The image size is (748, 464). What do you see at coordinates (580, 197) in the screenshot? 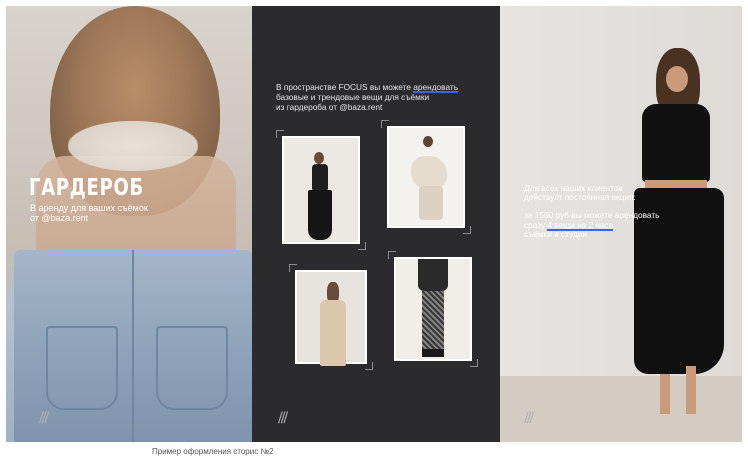
I see `promo-line: действует постоянная акция:` at bounding box center [580, 197].